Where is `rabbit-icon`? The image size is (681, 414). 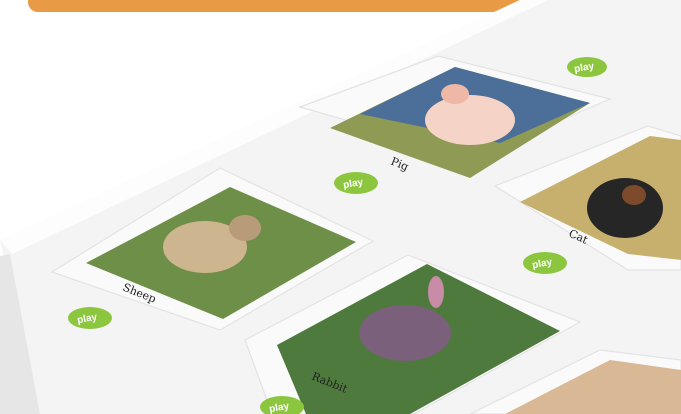
rabbit-icon is located at coordinates (405, 333).